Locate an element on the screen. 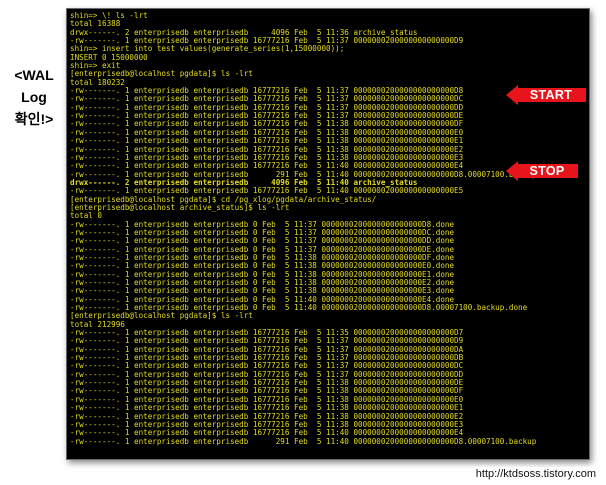  stop-label: STOP is located at coordinates (547, 171).